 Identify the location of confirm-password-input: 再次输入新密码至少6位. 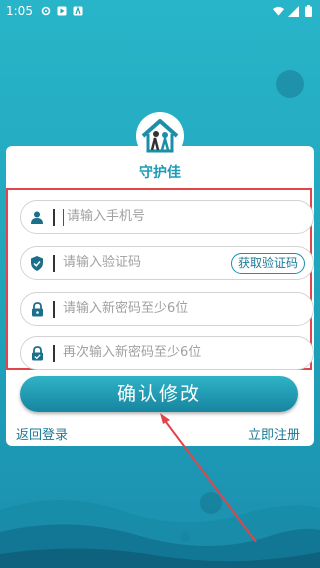
(132, 353).